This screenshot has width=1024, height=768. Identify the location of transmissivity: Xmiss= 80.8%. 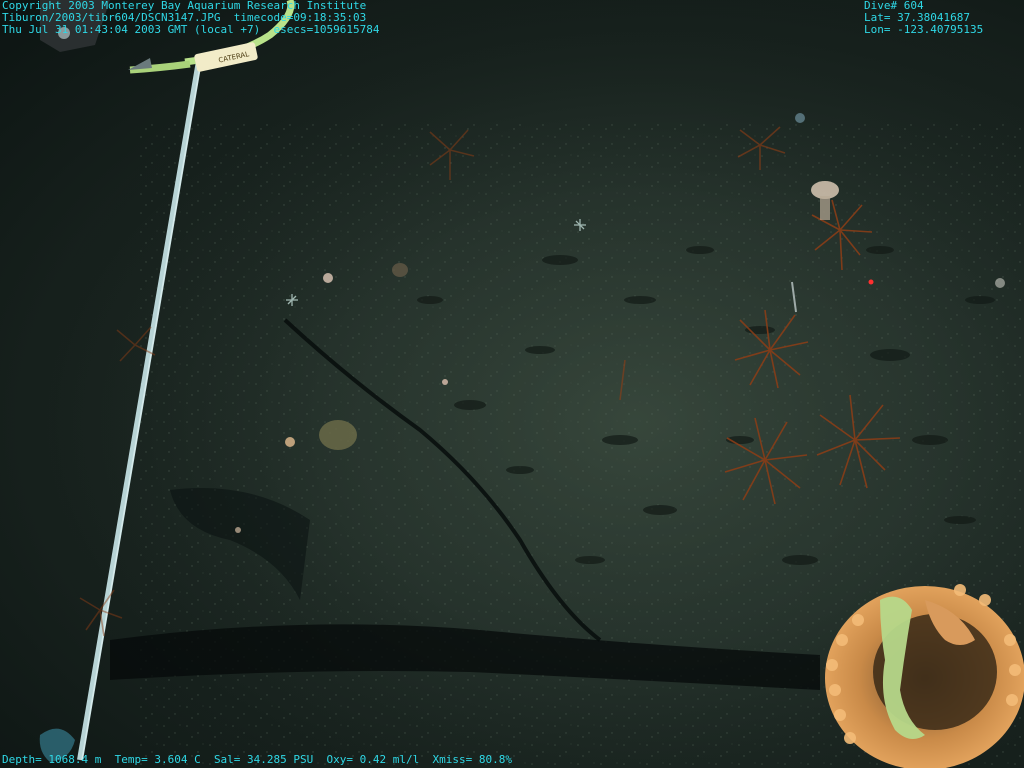
(472, 759).